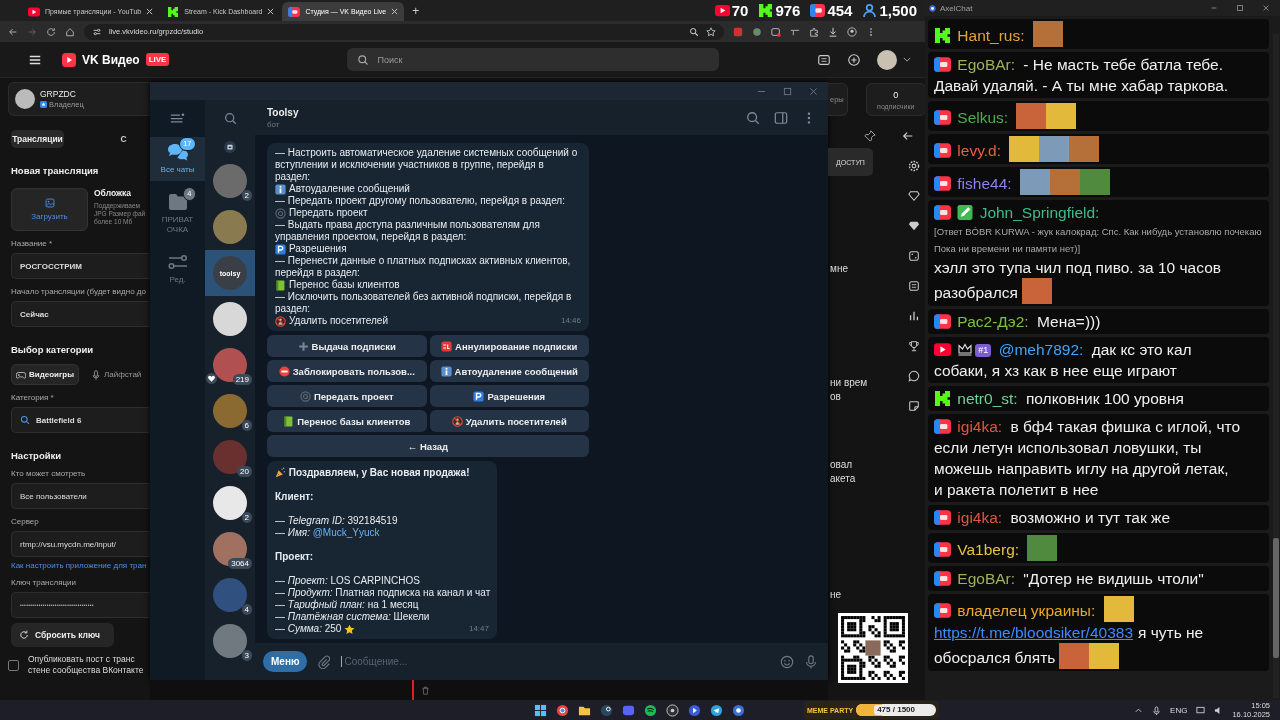  Describe the element at coordinates (942, 321) in the screenshot. I see `live-logo-icon` at that location.